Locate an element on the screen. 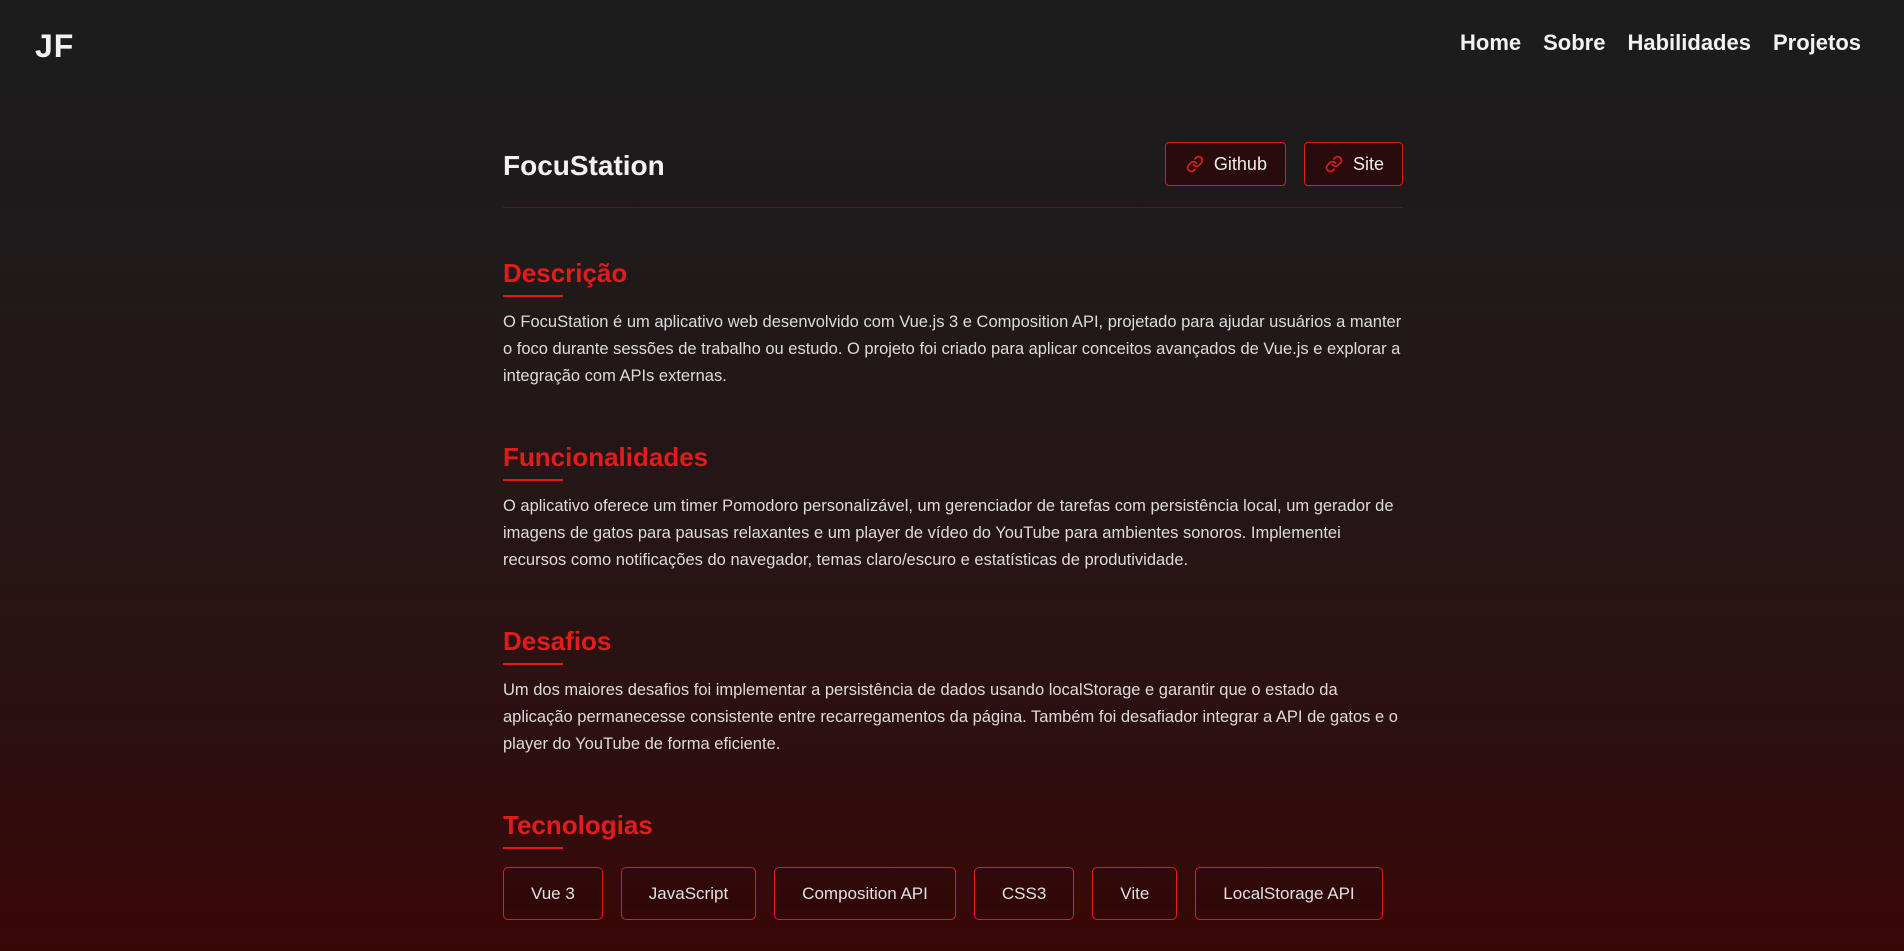 Image resolution: width=1904 pixels, height=951 pixels. nav-habilidades: Habilidades is located at coordinates (1688, 43).